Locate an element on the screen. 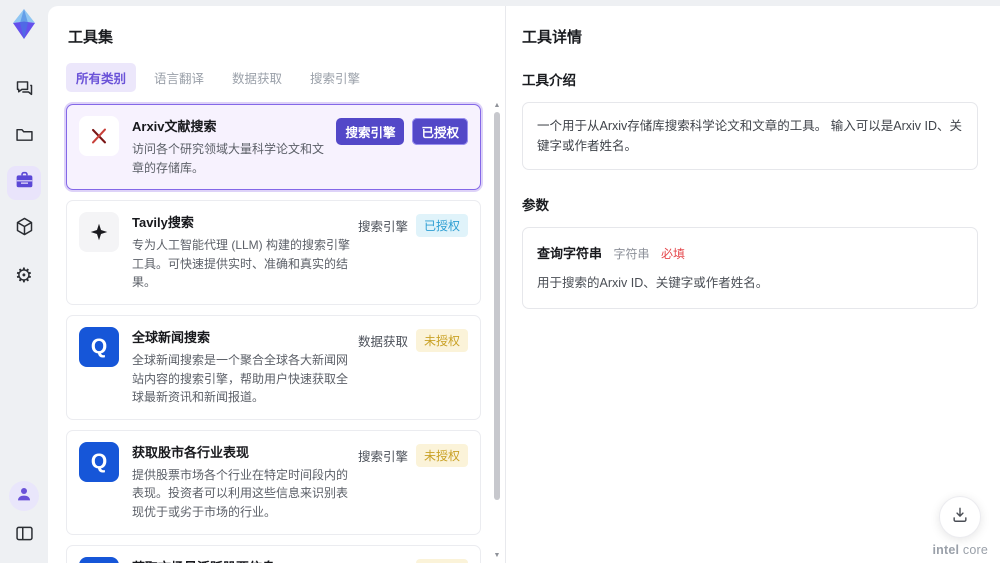 The image size is (1000, 563). folder-icon is located at coordinates (24, 137).